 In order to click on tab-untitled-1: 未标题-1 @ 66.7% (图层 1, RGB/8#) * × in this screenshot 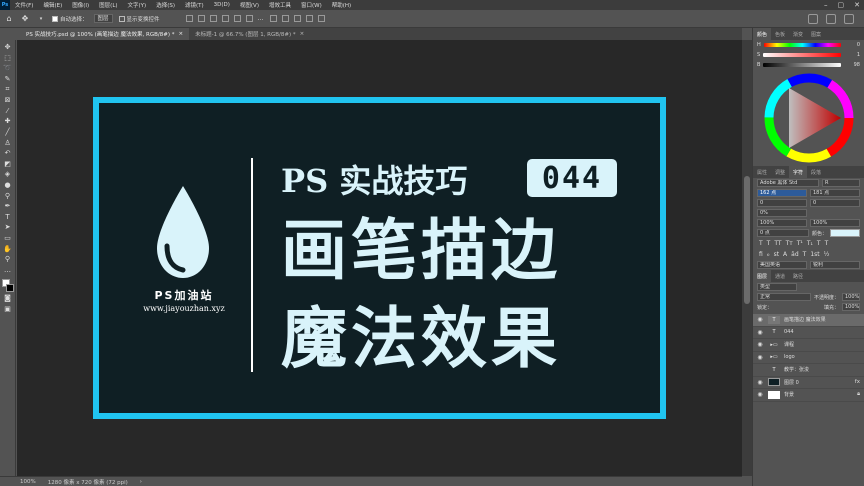, I will do `click(249, 34)`.